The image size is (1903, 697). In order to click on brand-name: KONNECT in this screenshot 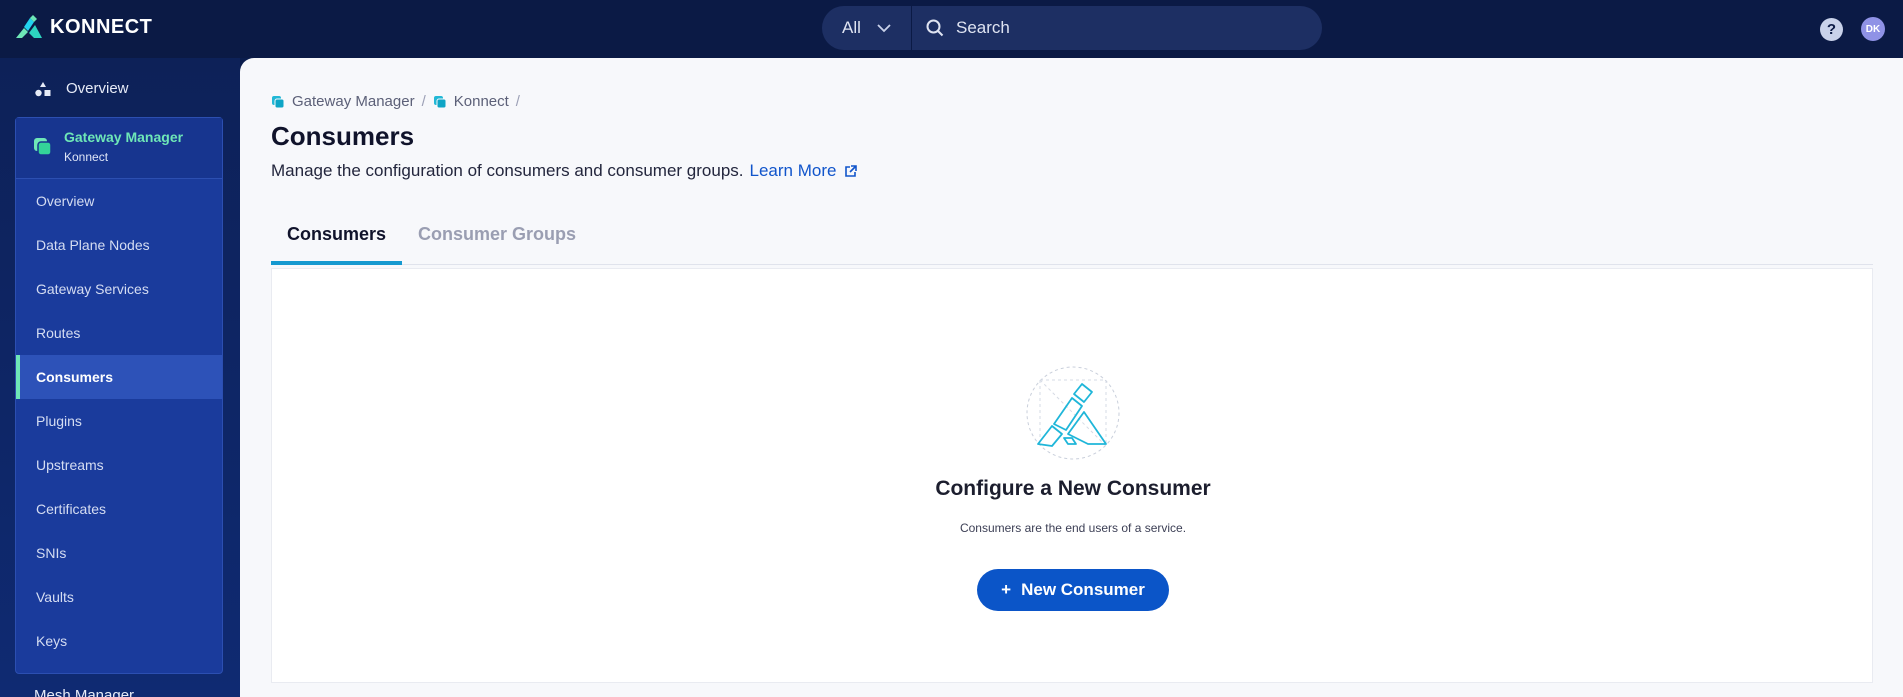, I will do `click(101, 26)`.